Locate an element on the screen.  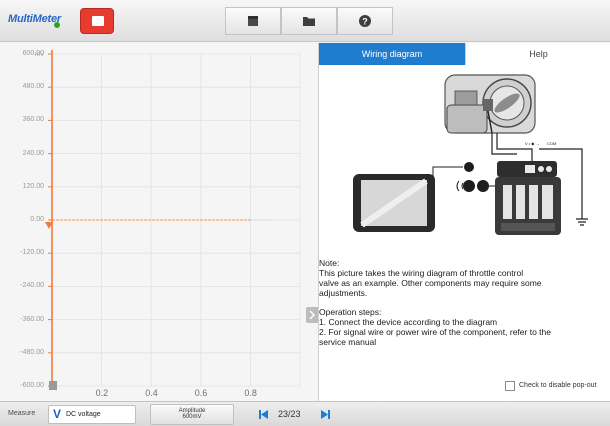
wiring-diagram-image: V • ◆ → COM is located at coordinates (470, 154).